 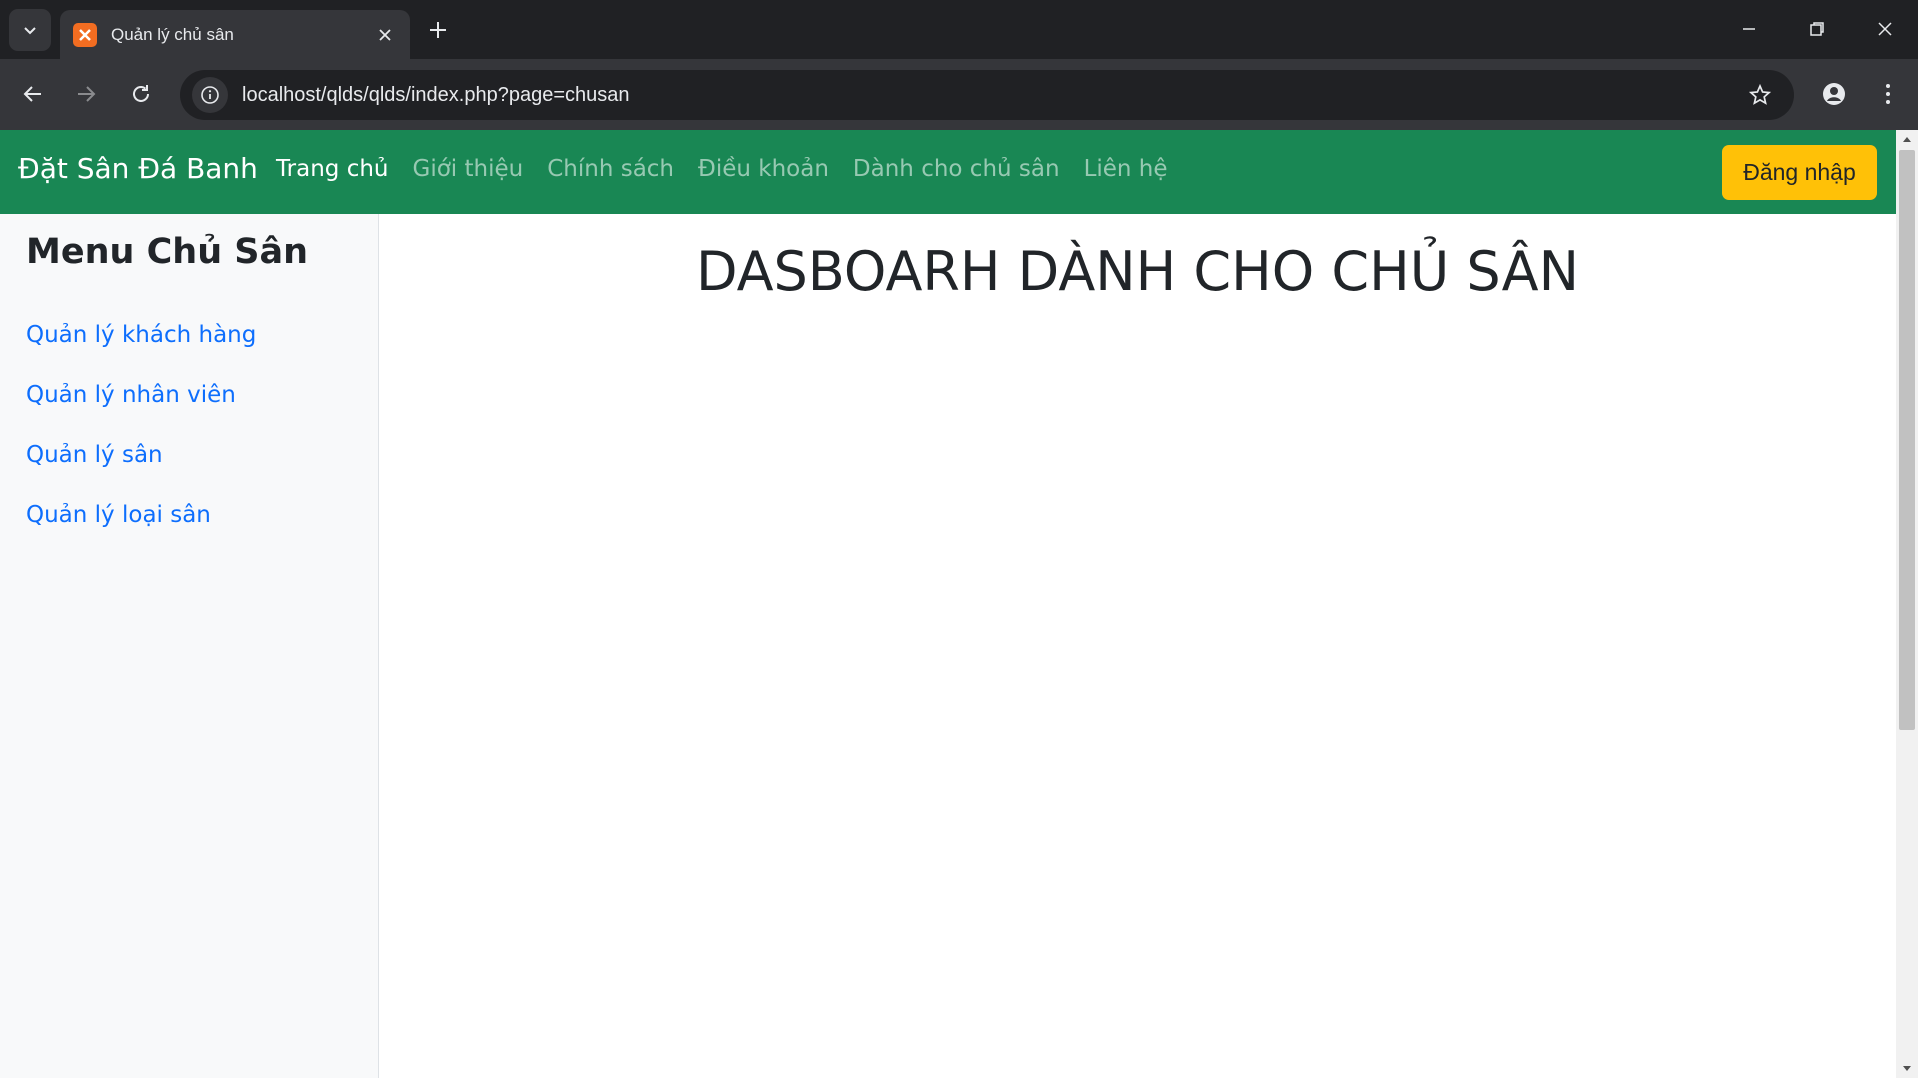 I want to click on browser-tab-strip: Quản lý chủ sân, so click(x=959, y=29).